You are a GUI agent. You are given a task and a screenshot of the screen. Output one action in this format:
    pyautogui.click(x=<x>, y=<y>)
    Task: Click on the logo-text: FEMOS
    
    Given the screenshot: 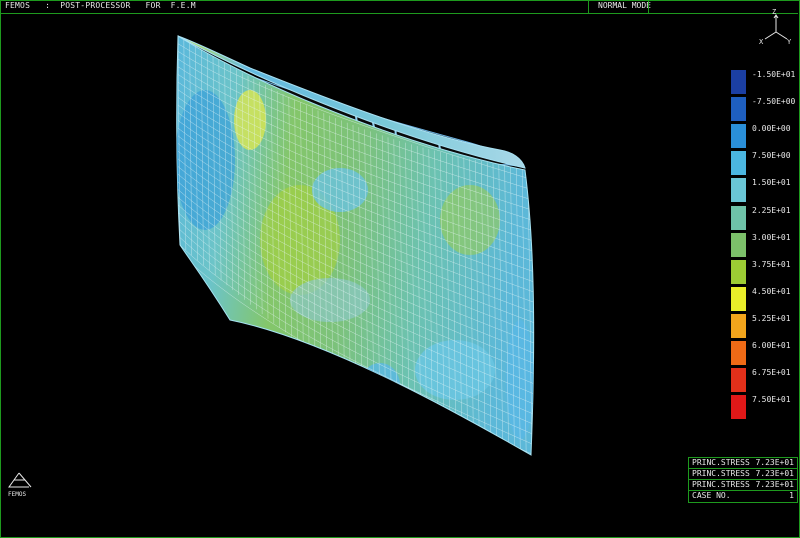 What is the action you would take?
    pyautogui.click(x=17, y=494)
    